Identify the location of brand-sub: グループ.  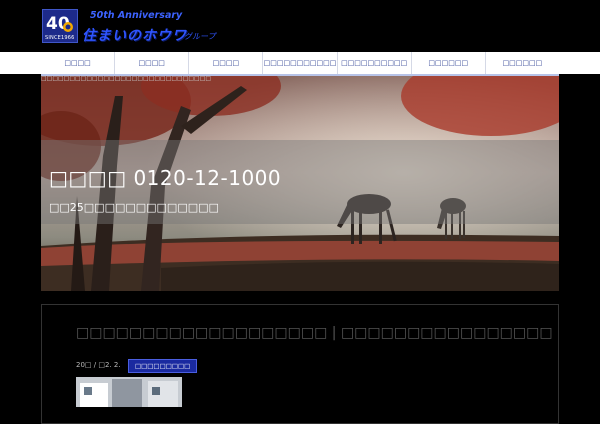
(200, 36).